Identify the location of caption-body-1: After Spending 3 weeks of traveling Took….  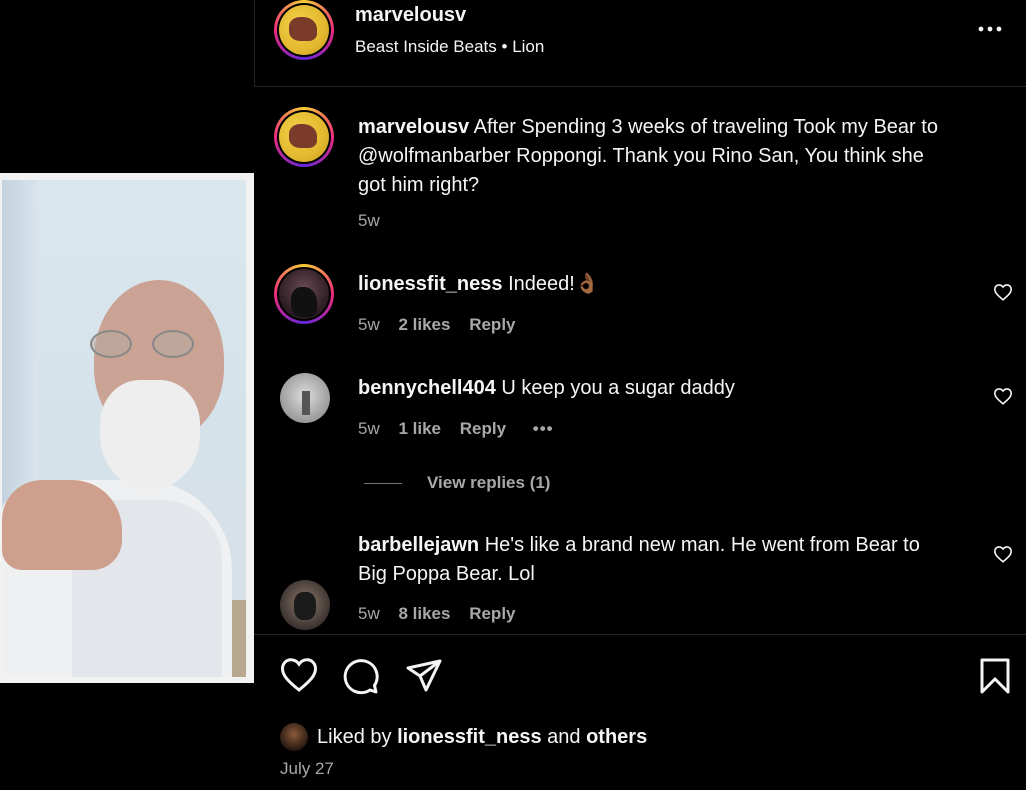
(705, 127).